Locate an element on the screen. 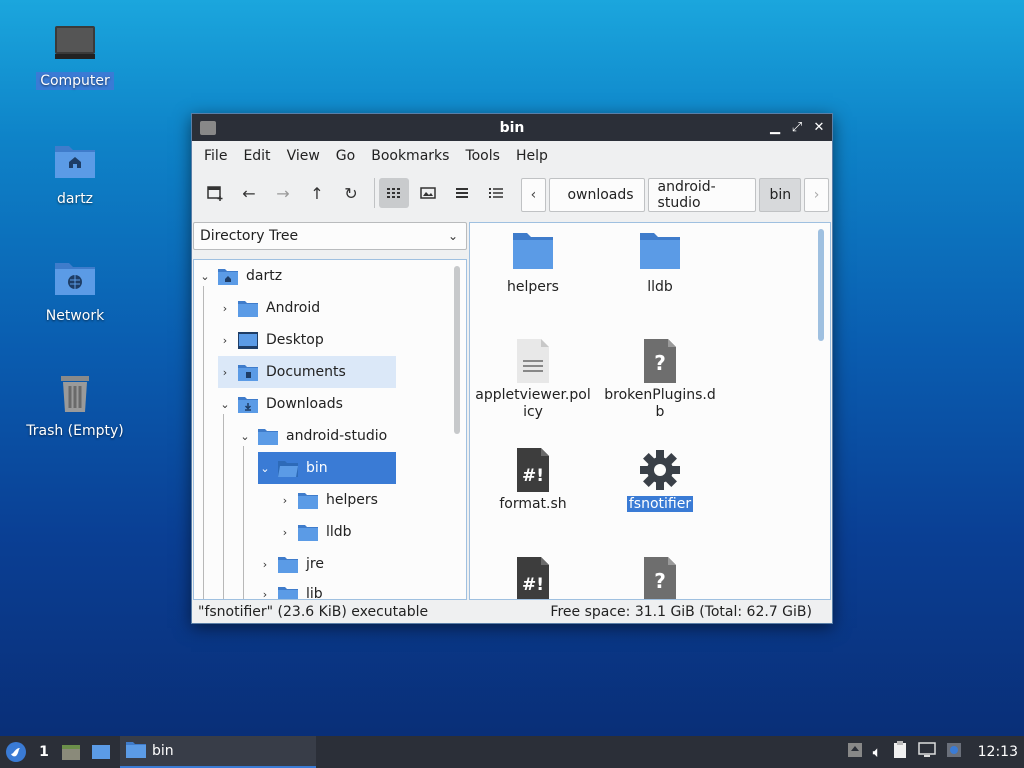 Image resolution: width=1024 pixels, height=768 pixels. path-crumb: android-studio is located at coordinates (702, 195).